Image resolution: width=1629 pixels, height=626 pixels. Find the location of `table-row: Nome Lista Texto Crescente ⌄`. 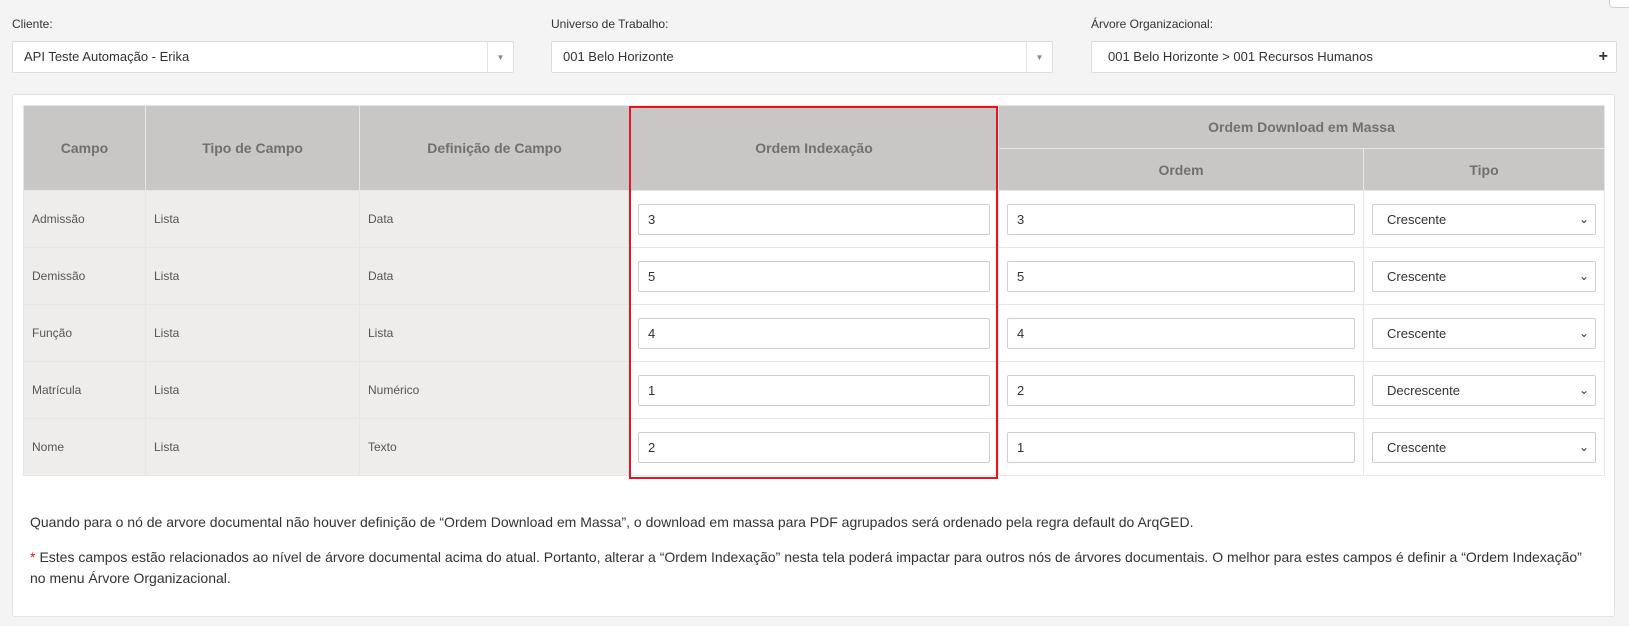

table-row: Nome Lista Texto Crescente ⌄ is located at coordinates (814, 447).